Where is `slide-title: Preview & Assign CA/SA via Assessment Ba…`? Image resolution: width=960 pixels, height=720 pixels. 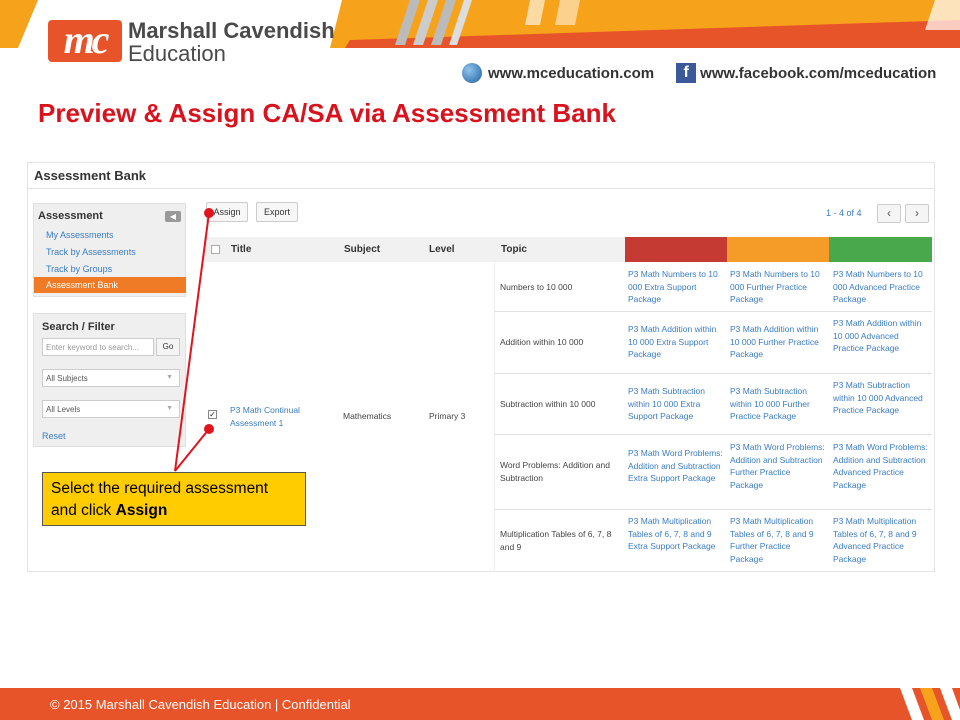 slide-title: Preview & Assign CA/SA via Assessment Ba… is located at coordinates (327, 113).